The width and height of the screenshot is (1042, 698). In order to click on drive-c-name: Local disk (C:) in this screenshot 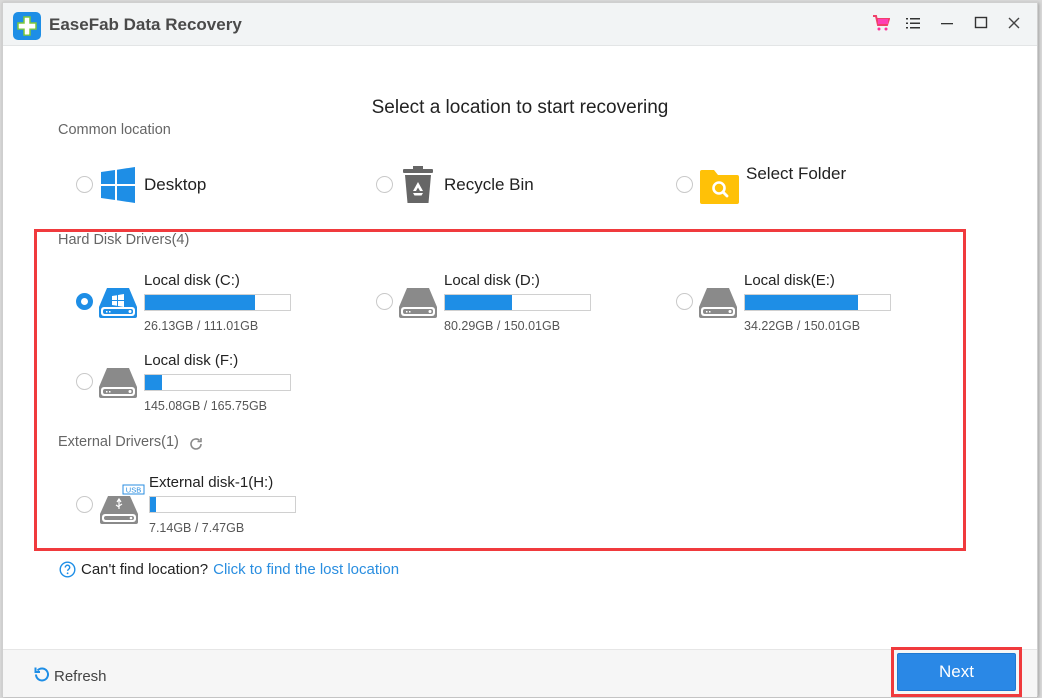, I will do `click(192, 280)`.